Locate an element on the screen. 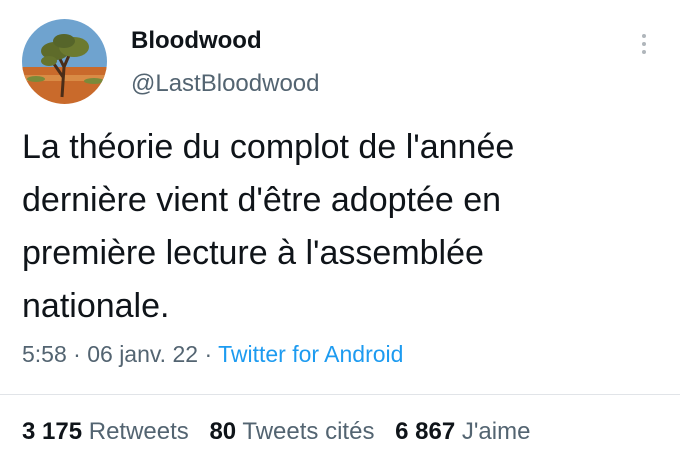 The width and height of the screenshot is (680, 465). quotes-count: 80 is located at coordinates (223, 431).